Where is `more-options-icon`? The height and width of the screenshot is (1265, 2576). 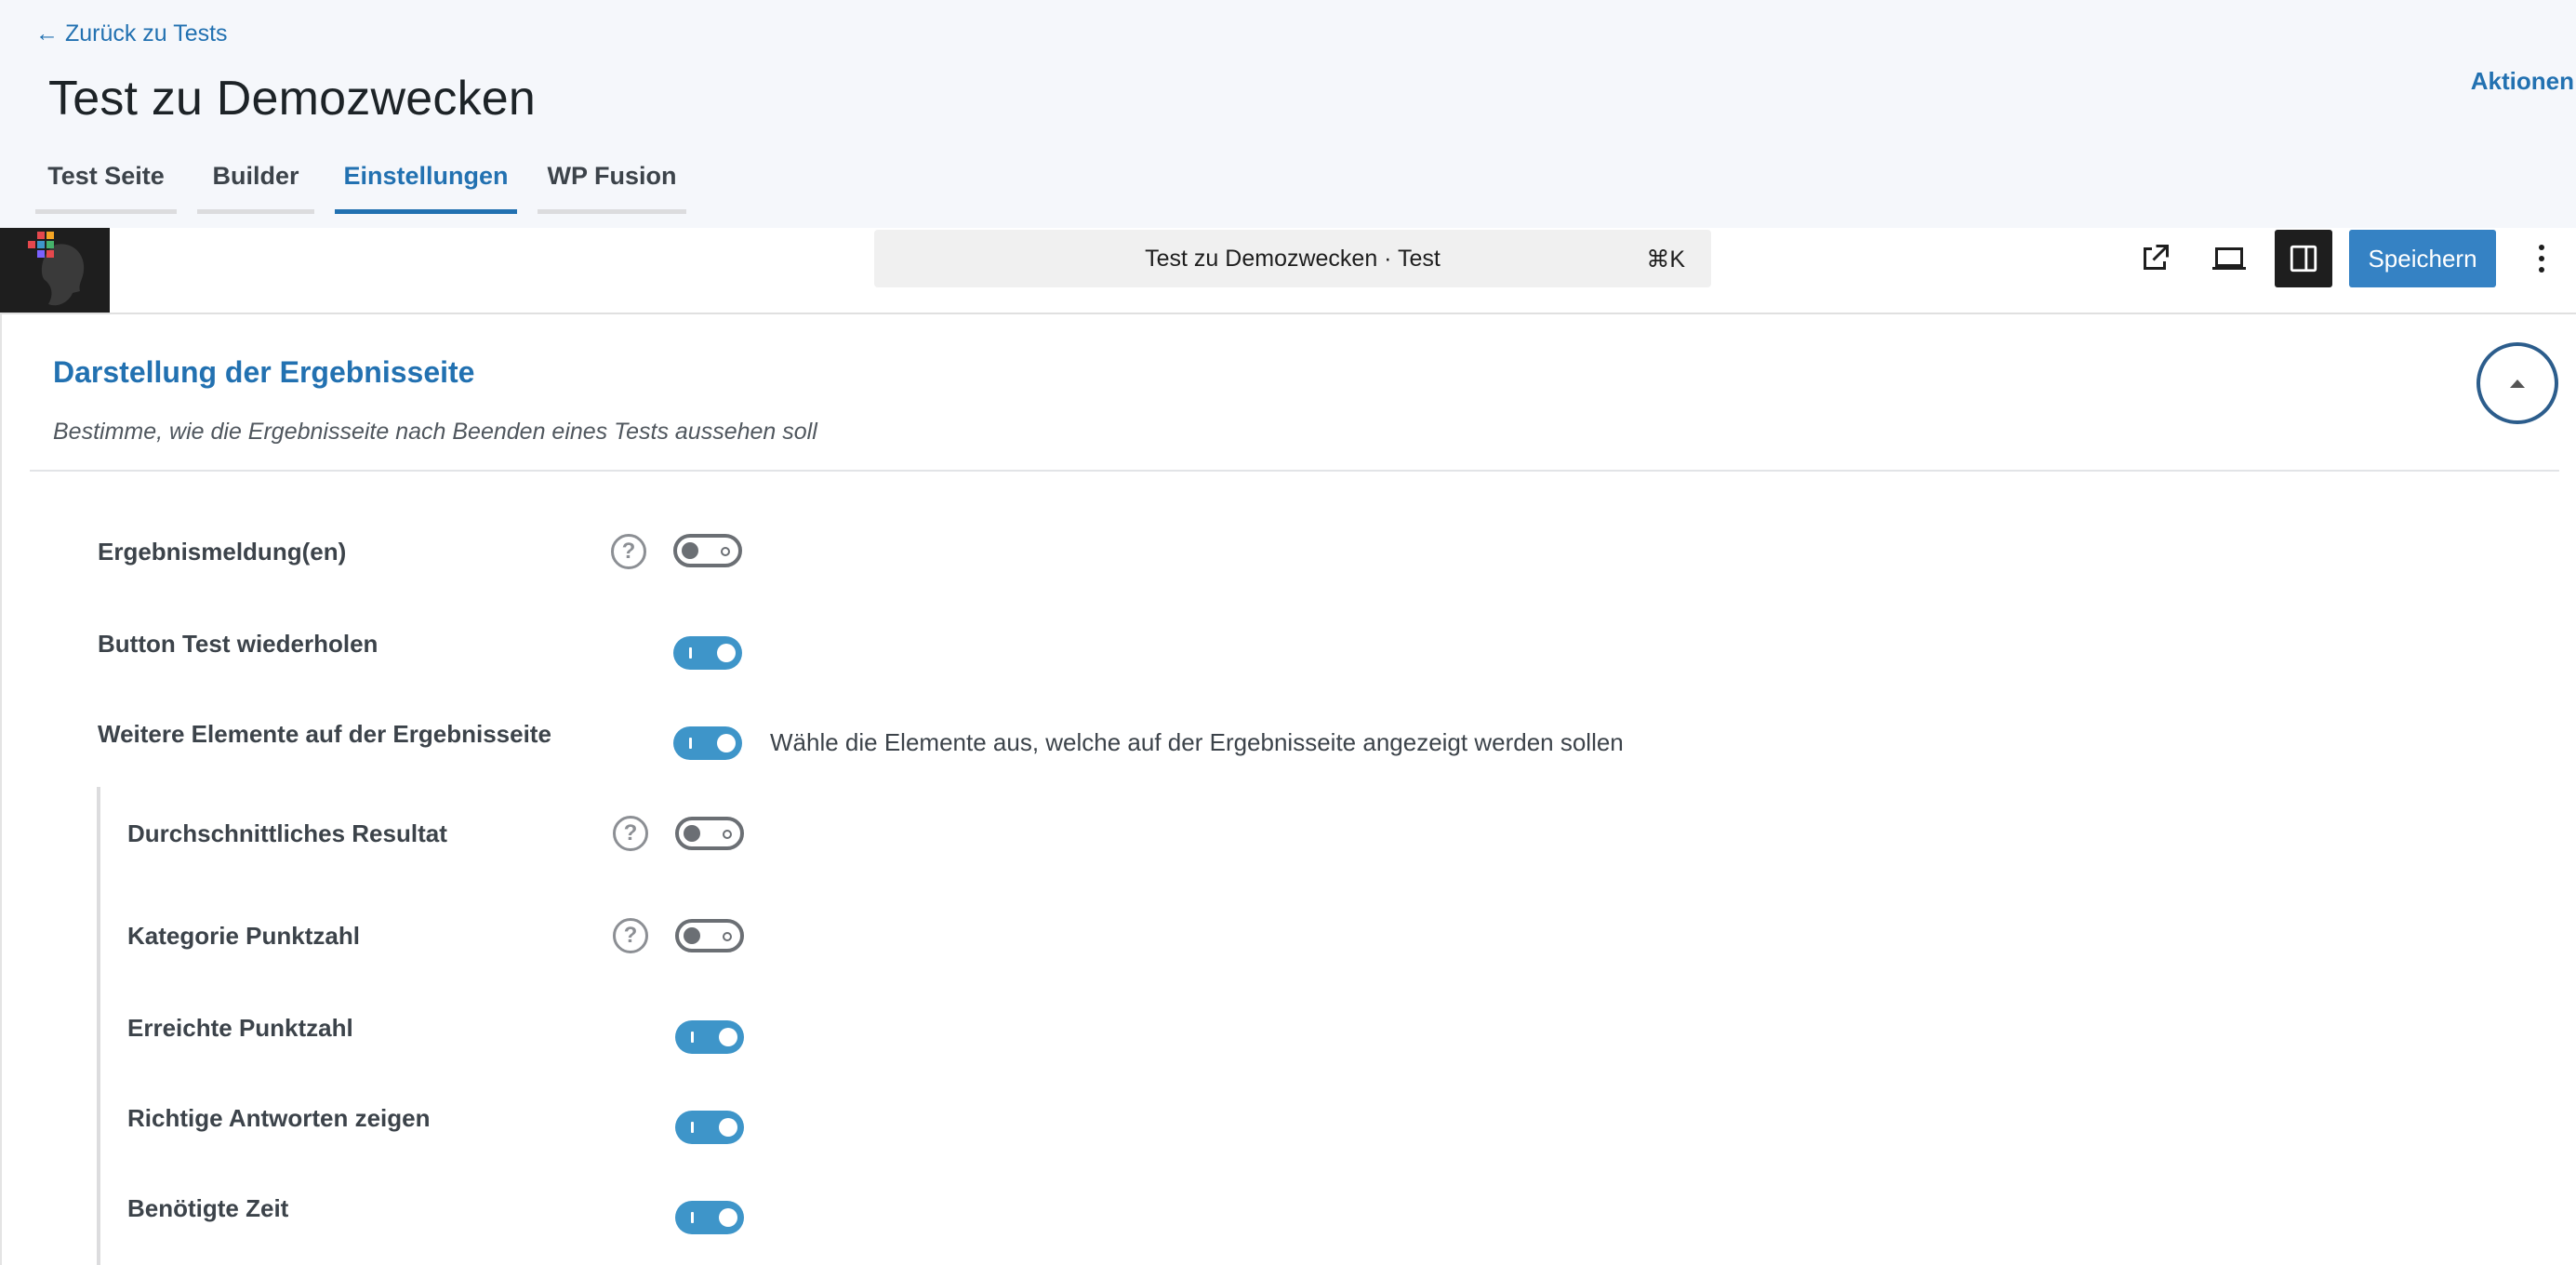 more-options-icon is located at coordinates (2541, 259).